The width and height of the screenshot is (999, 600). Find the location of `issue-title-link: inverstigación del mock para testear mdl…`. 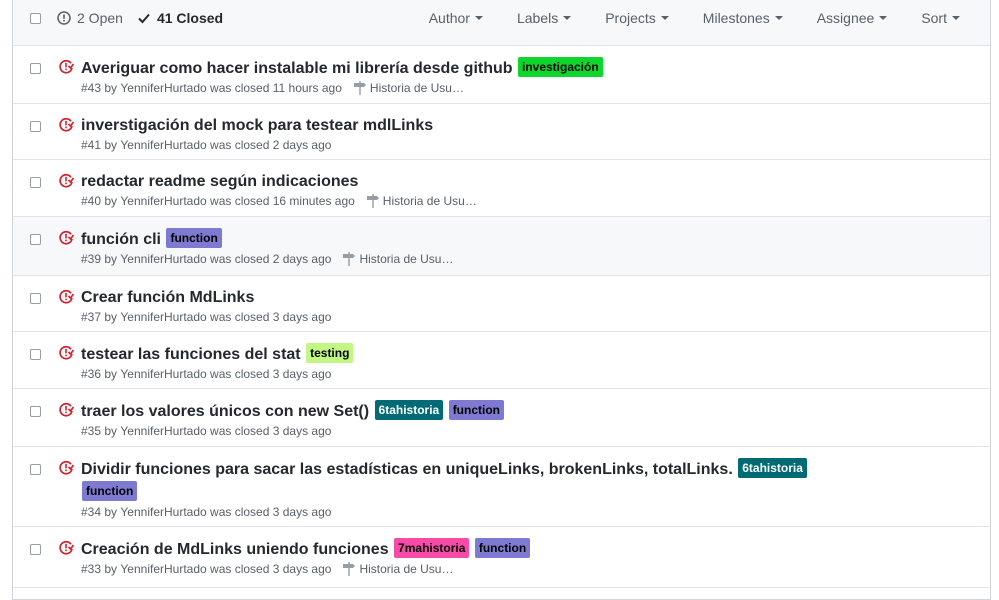

issue-title-link: inverstigación del mock para testear mdl… is located at coordinates (257, 125).